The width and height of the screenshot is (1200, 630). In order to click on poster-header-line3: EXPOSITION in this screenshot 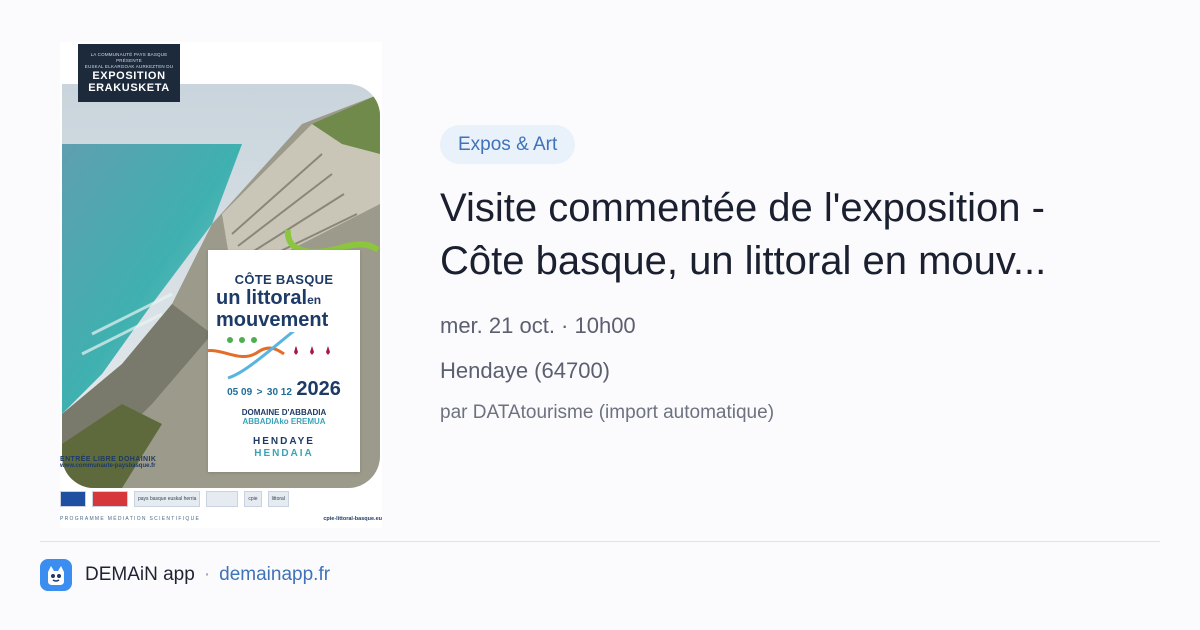, I will do `click(129, 76)`.